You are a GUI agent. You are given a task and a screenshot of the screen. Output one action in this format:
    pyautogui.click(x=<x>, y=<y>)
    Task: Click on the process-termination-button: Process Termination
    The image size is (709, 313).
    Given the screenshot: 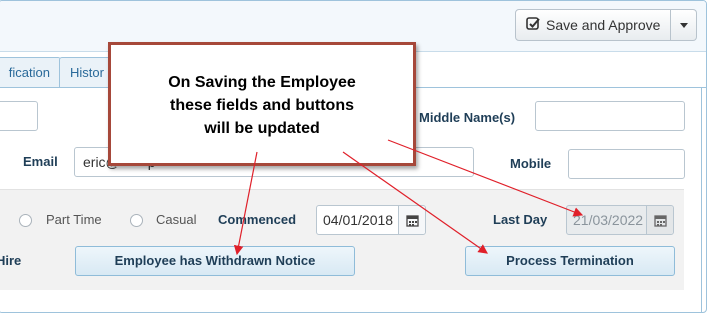 What is the action you would take?
    pyautogui.click(x=570, y=261)
    